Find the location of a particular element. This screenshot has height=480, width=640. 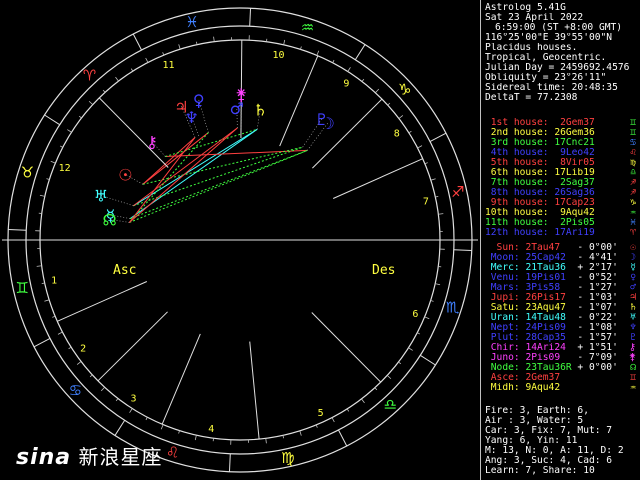

sidereal-time: Sidereal time: 20:48:35 is located at coordinates (551, 88).